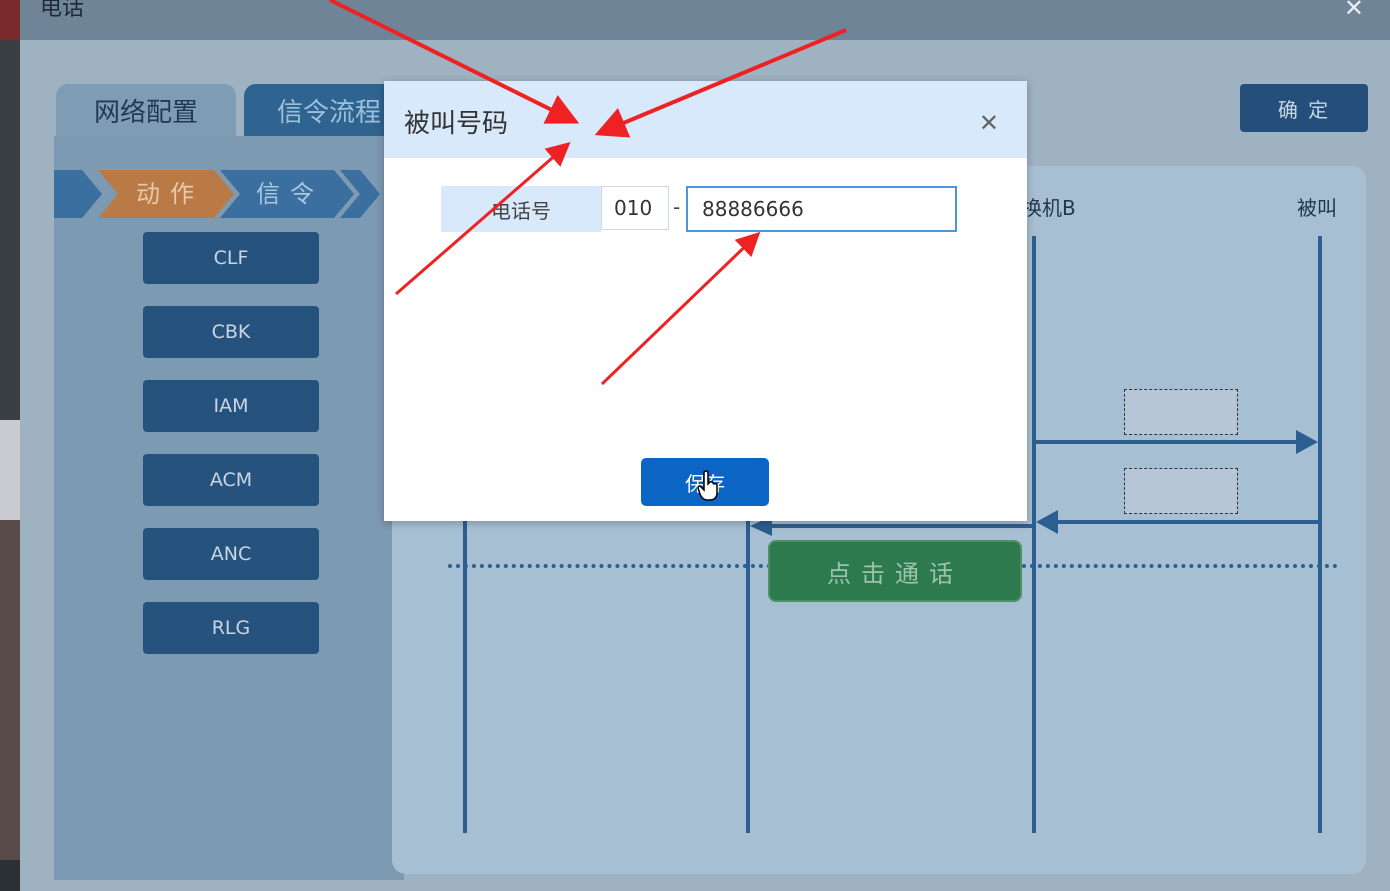 The height and width of the screenshot is (891, 1390). What do you see at coordinates (62, 10) in the screenshot?
I see `window-title: 电话` at bounding box center [62, 10].